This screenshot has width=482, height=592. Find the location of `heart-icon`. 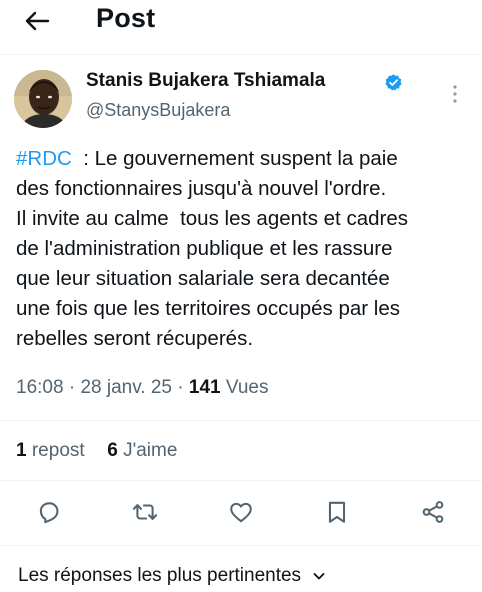

heart-icon is located at coordinates (241, 512).